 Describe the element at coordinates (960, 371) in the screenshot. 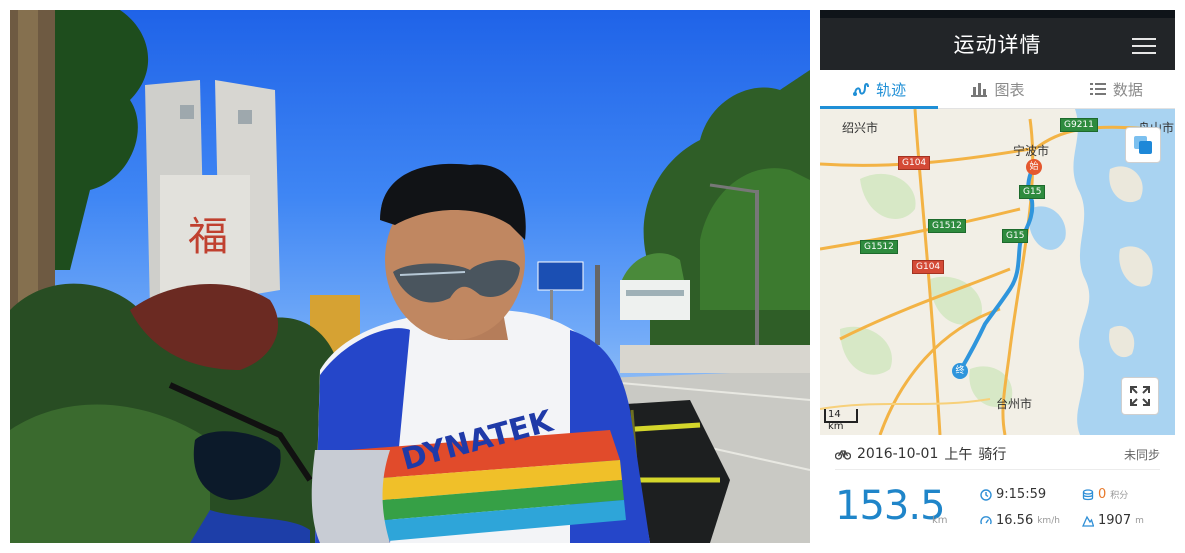

I see `end-marker: 终` at that location.